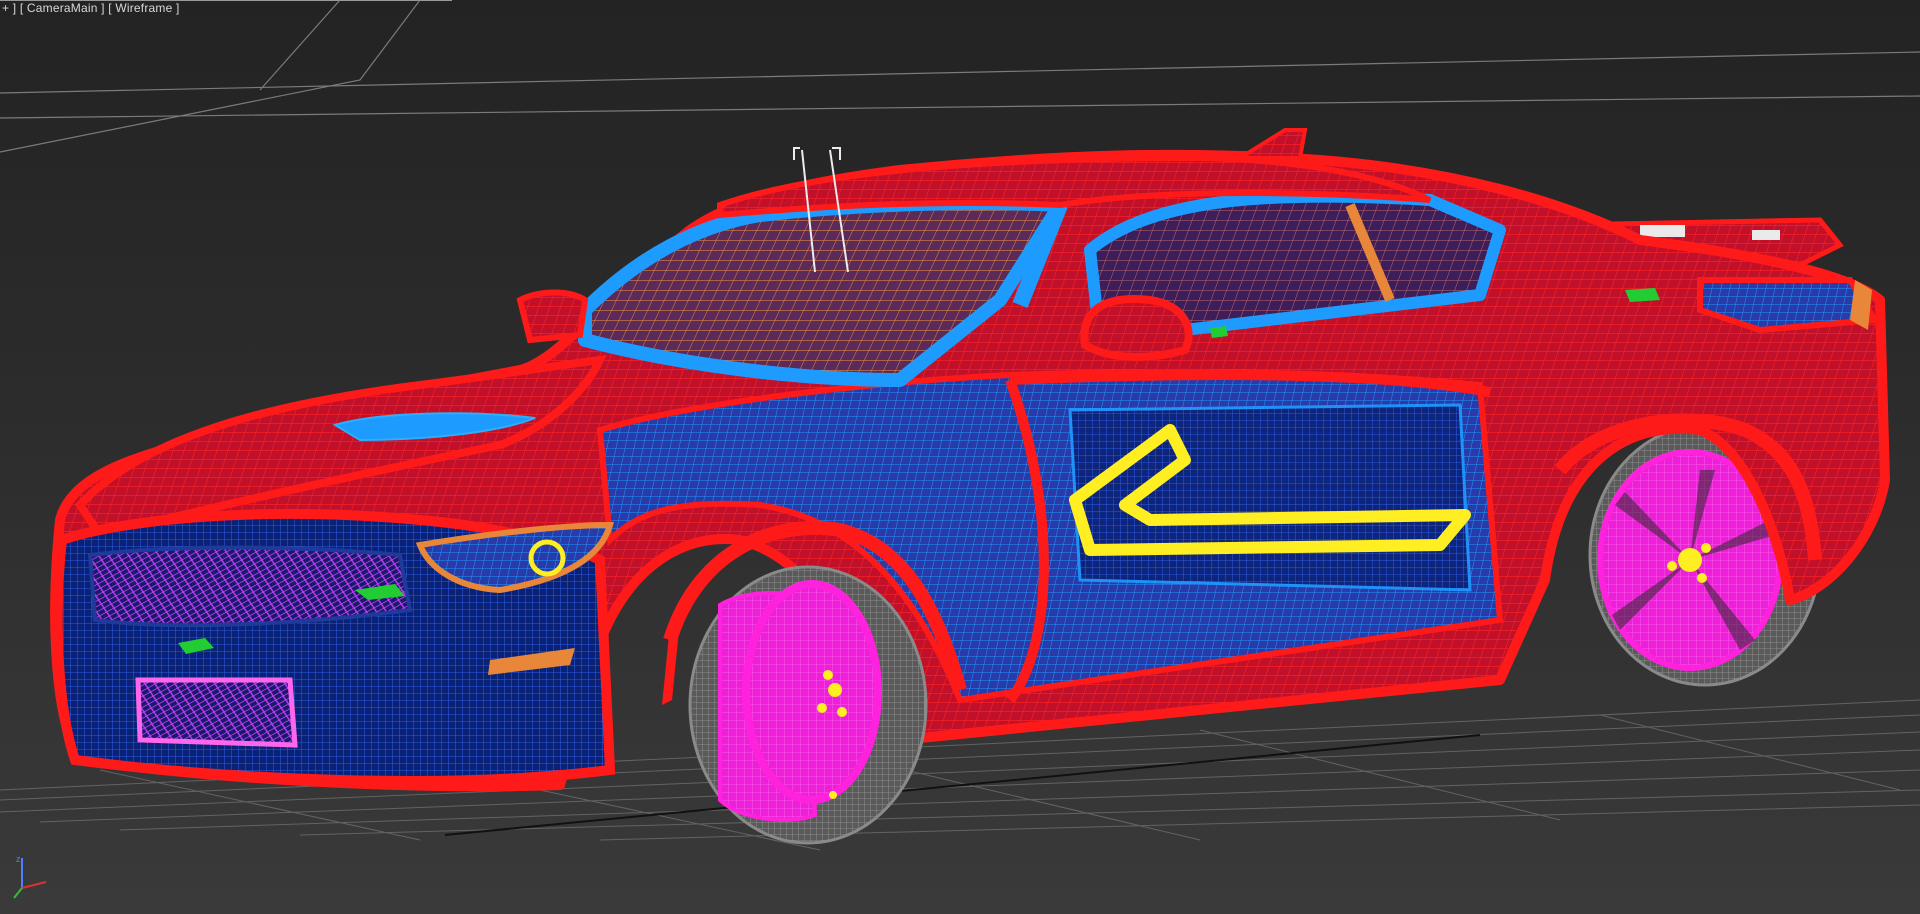 The width and height of the screenshot is (1920, 914). What do you see at coordinates (1136, 328) in the screenshot?
I see `side-mirror` at bounding box center [1136, 328].